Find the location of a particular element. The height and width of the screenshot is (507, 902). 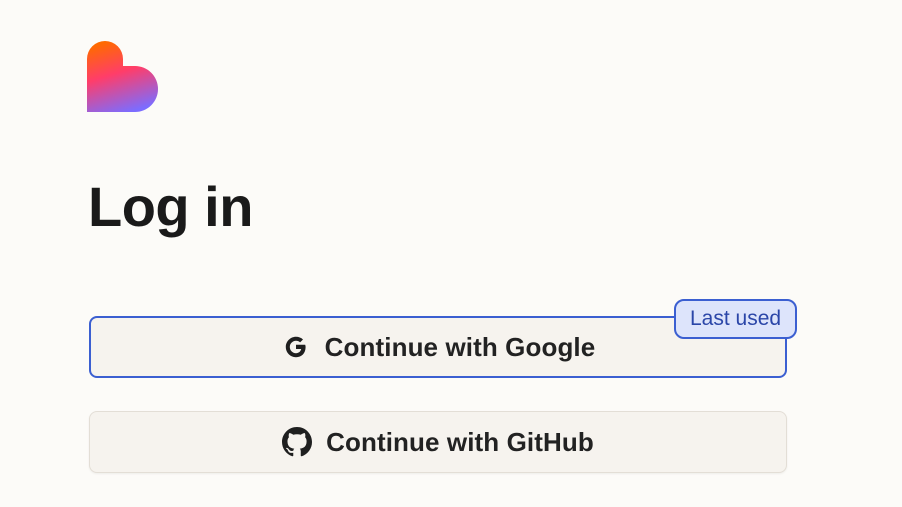

github-icon is located at coordinates (297, 442).